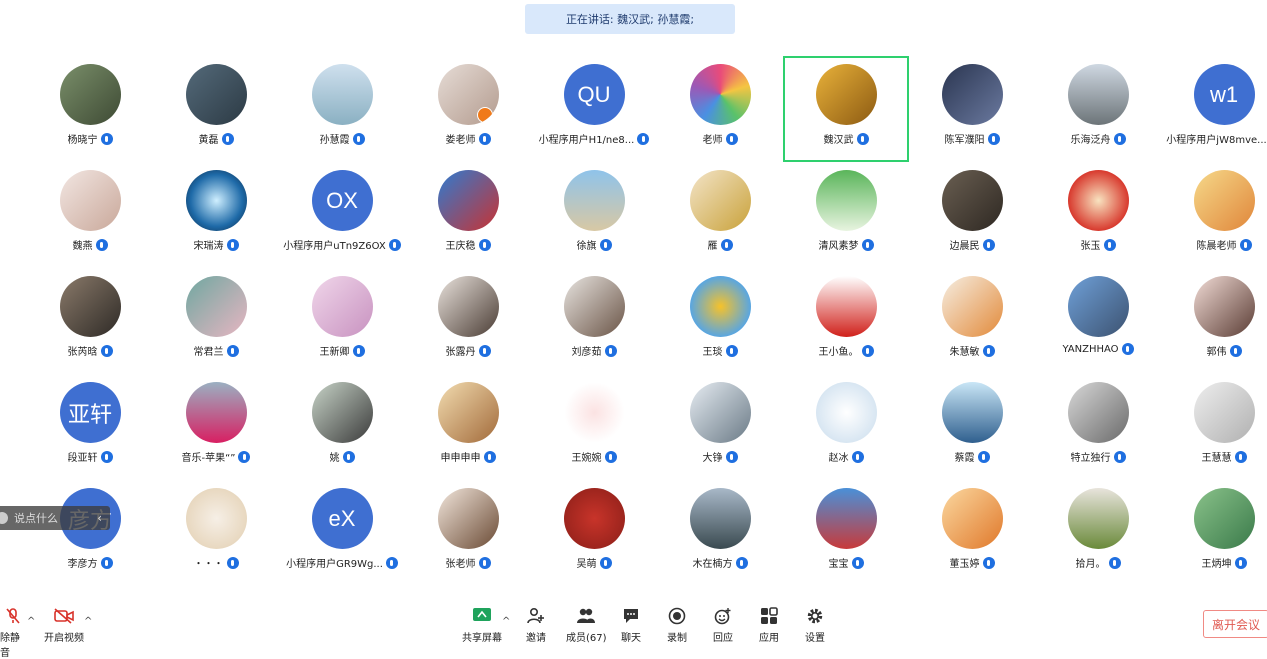  What do you see at coordinates (712, 140) in the screenshot?
I see `participant-name: 老师` at bounding box center [712, 140].